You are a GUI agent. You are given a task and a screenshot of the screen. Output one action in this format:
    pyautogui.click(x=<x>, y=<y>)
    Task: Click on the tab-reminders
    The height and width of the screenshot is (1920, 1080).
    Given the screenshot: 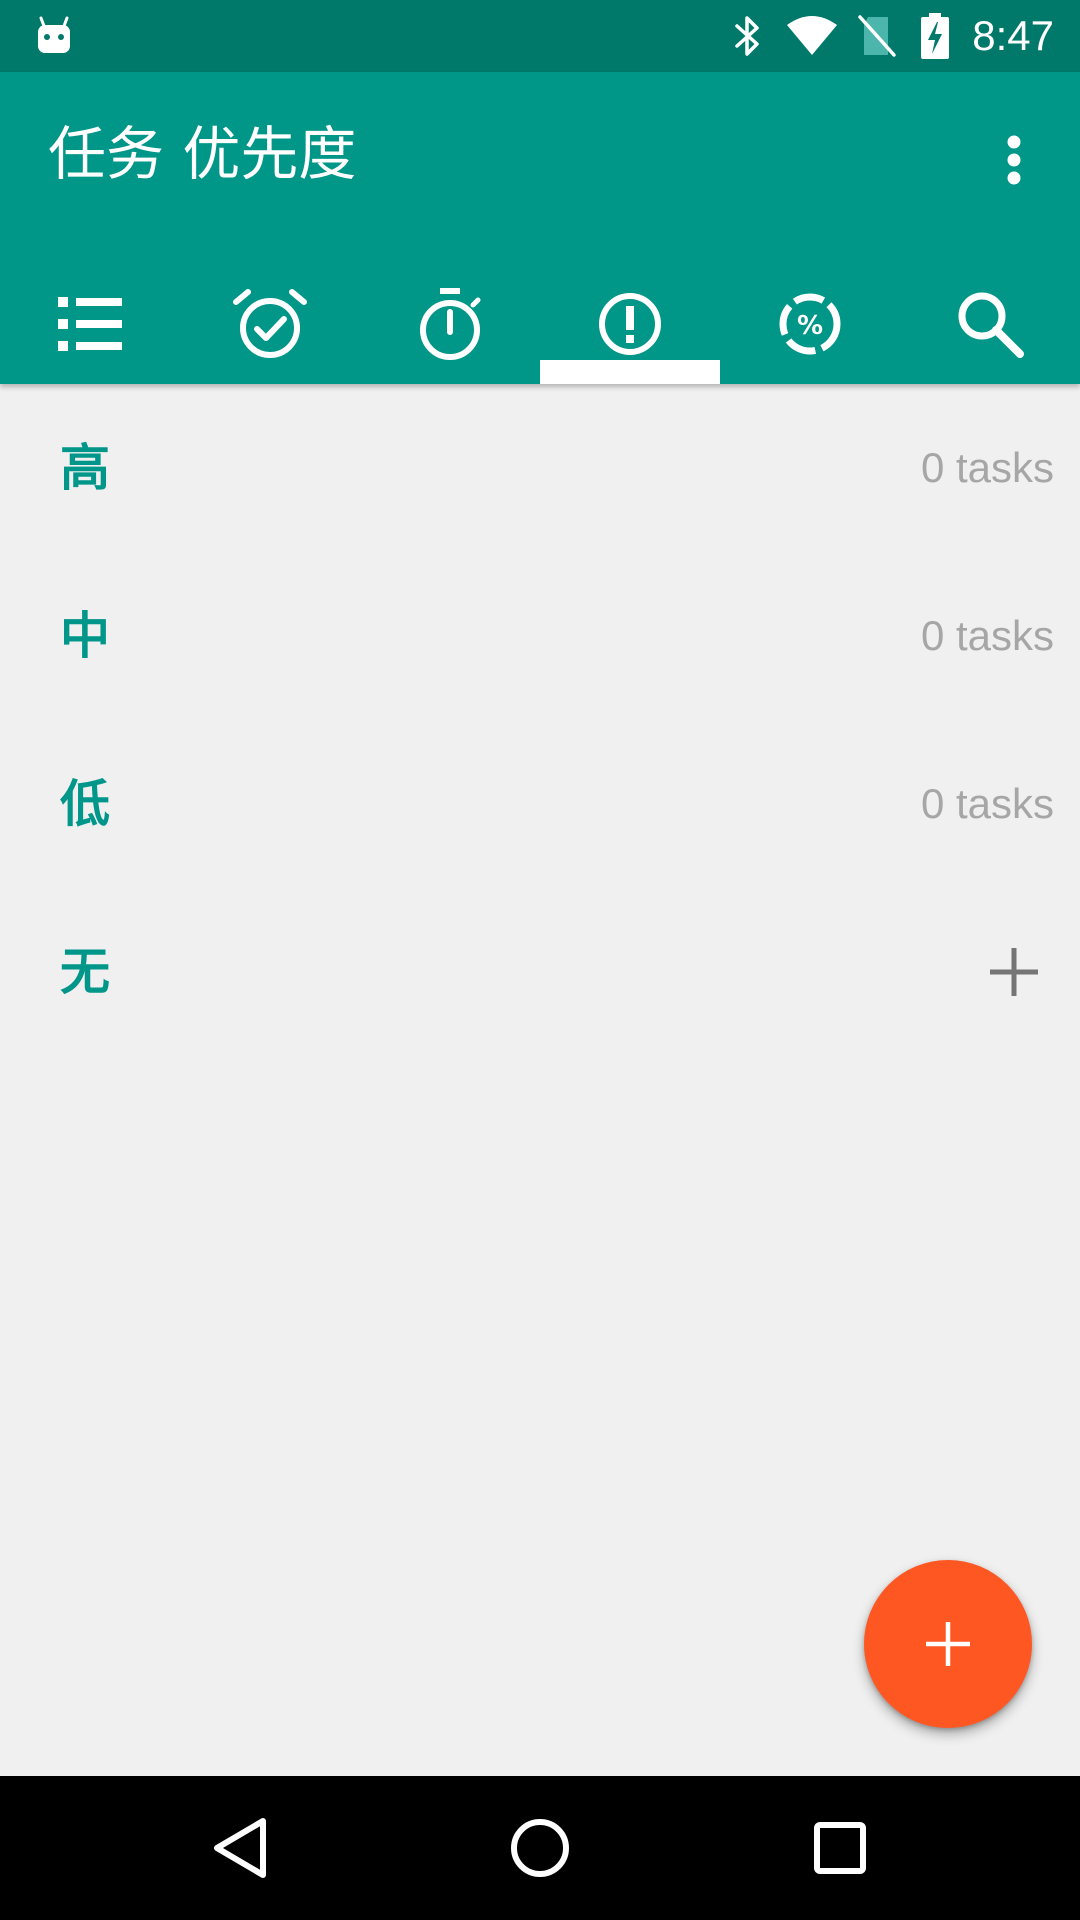 What is the action you would take?
    pyautogui.click(x=270, y=324)
    